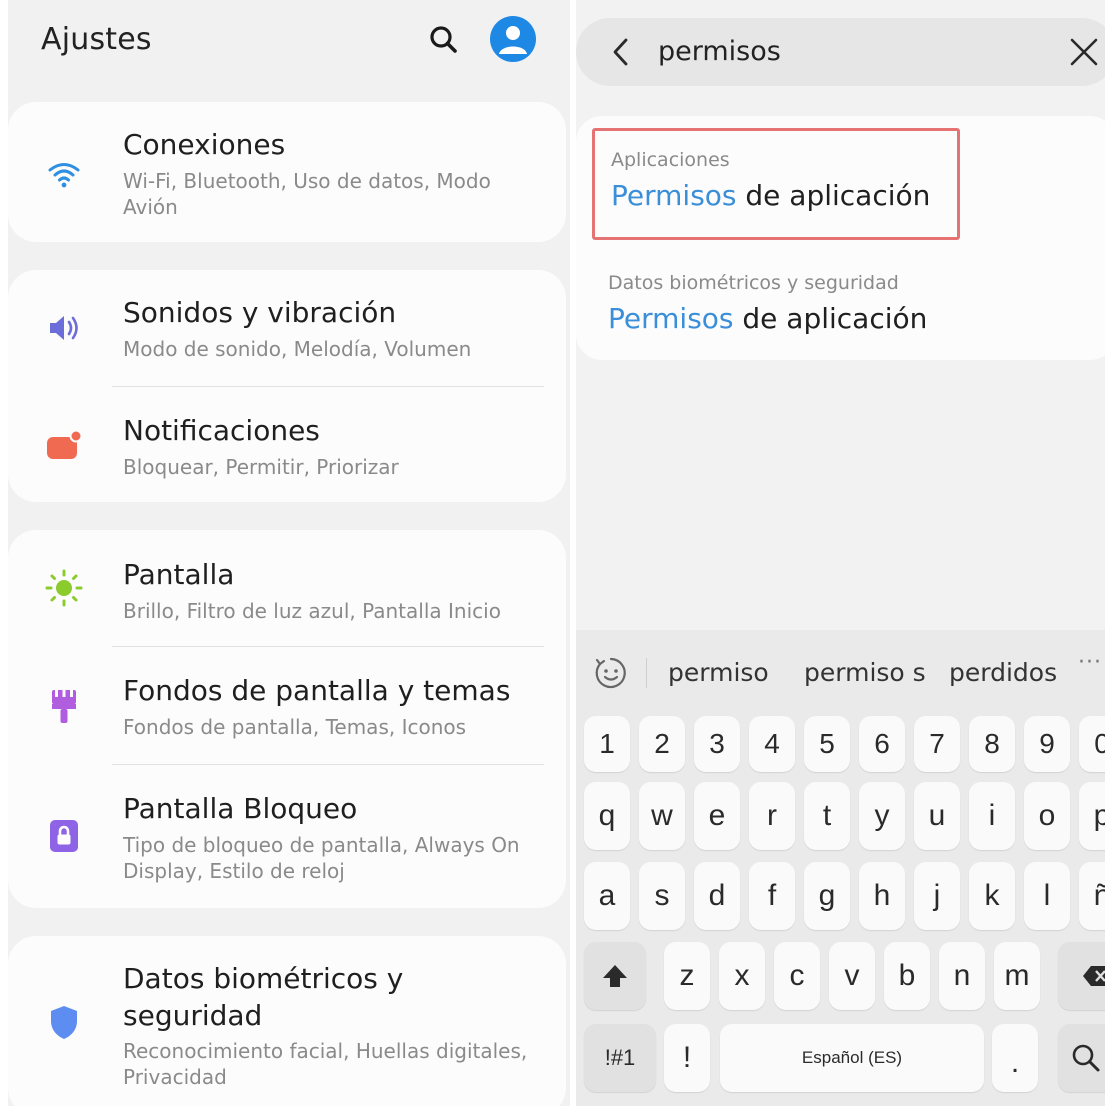 The image size is (1105, 1106). What do you see at coordinates (852, 976) in the screenshot?
I see `key-v: v` at bounding box center [852, 976].